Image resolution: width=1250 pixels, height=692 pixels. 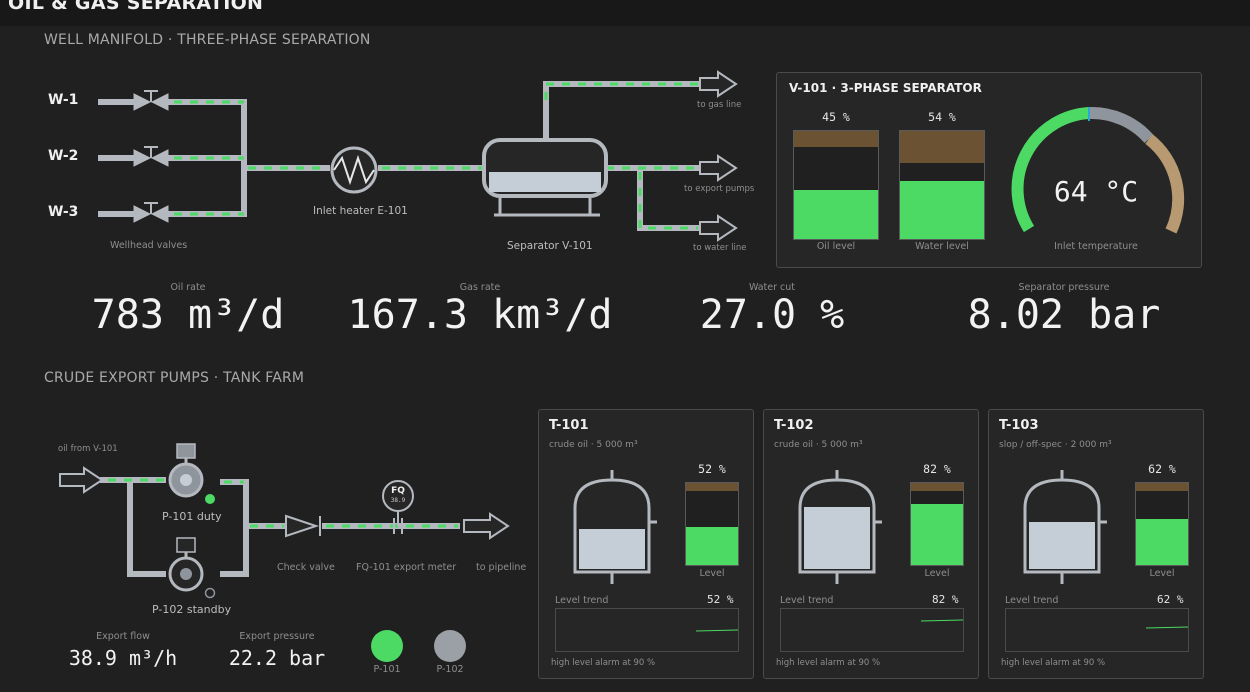 I want to click on pumps-section-title: CRUDE EXPORT PUMPS · TANK FARM, so click(x=174, y=378).